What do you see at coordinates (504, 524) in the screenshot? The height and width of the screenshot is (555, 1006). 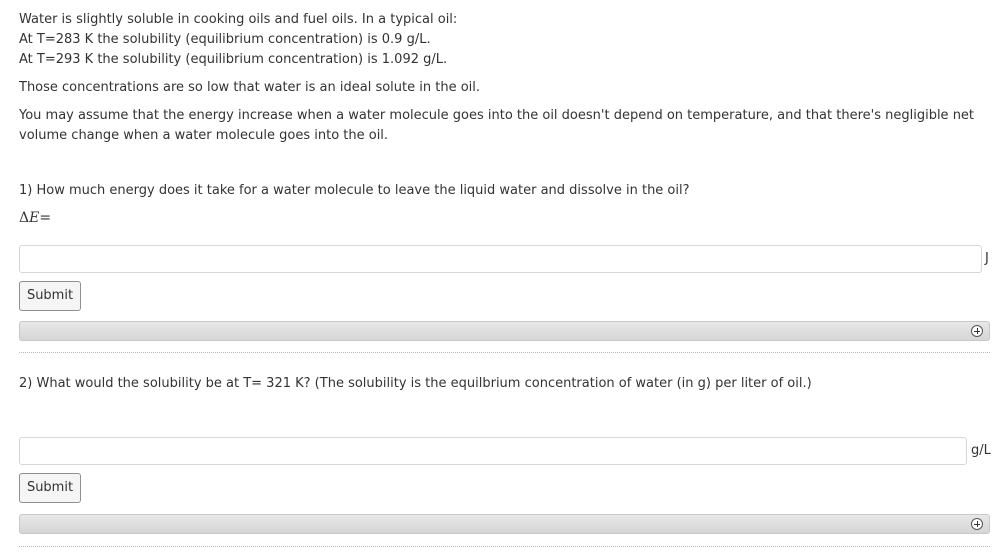 I see `feedback-2-bar` at bounding box center [504, 524].